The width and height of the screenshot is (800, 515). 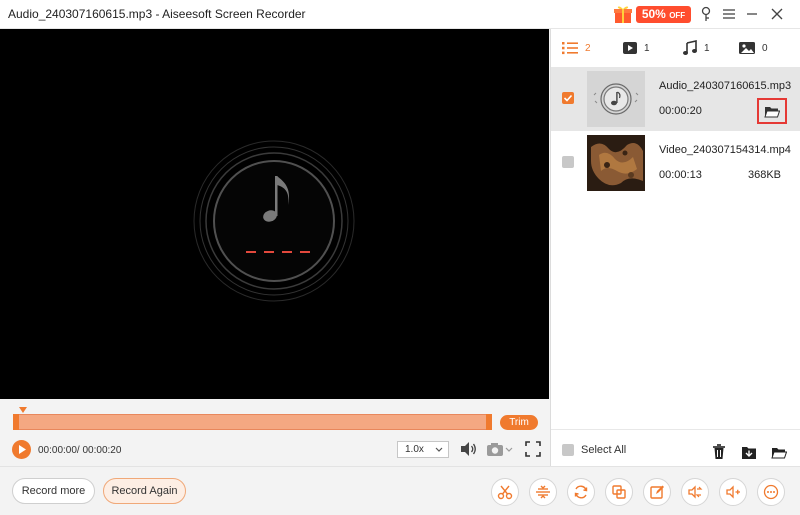 What do you see at coordinates (752, 14) in the screenshot?
I see `minimize-icon` at bounding box center [752, 14].